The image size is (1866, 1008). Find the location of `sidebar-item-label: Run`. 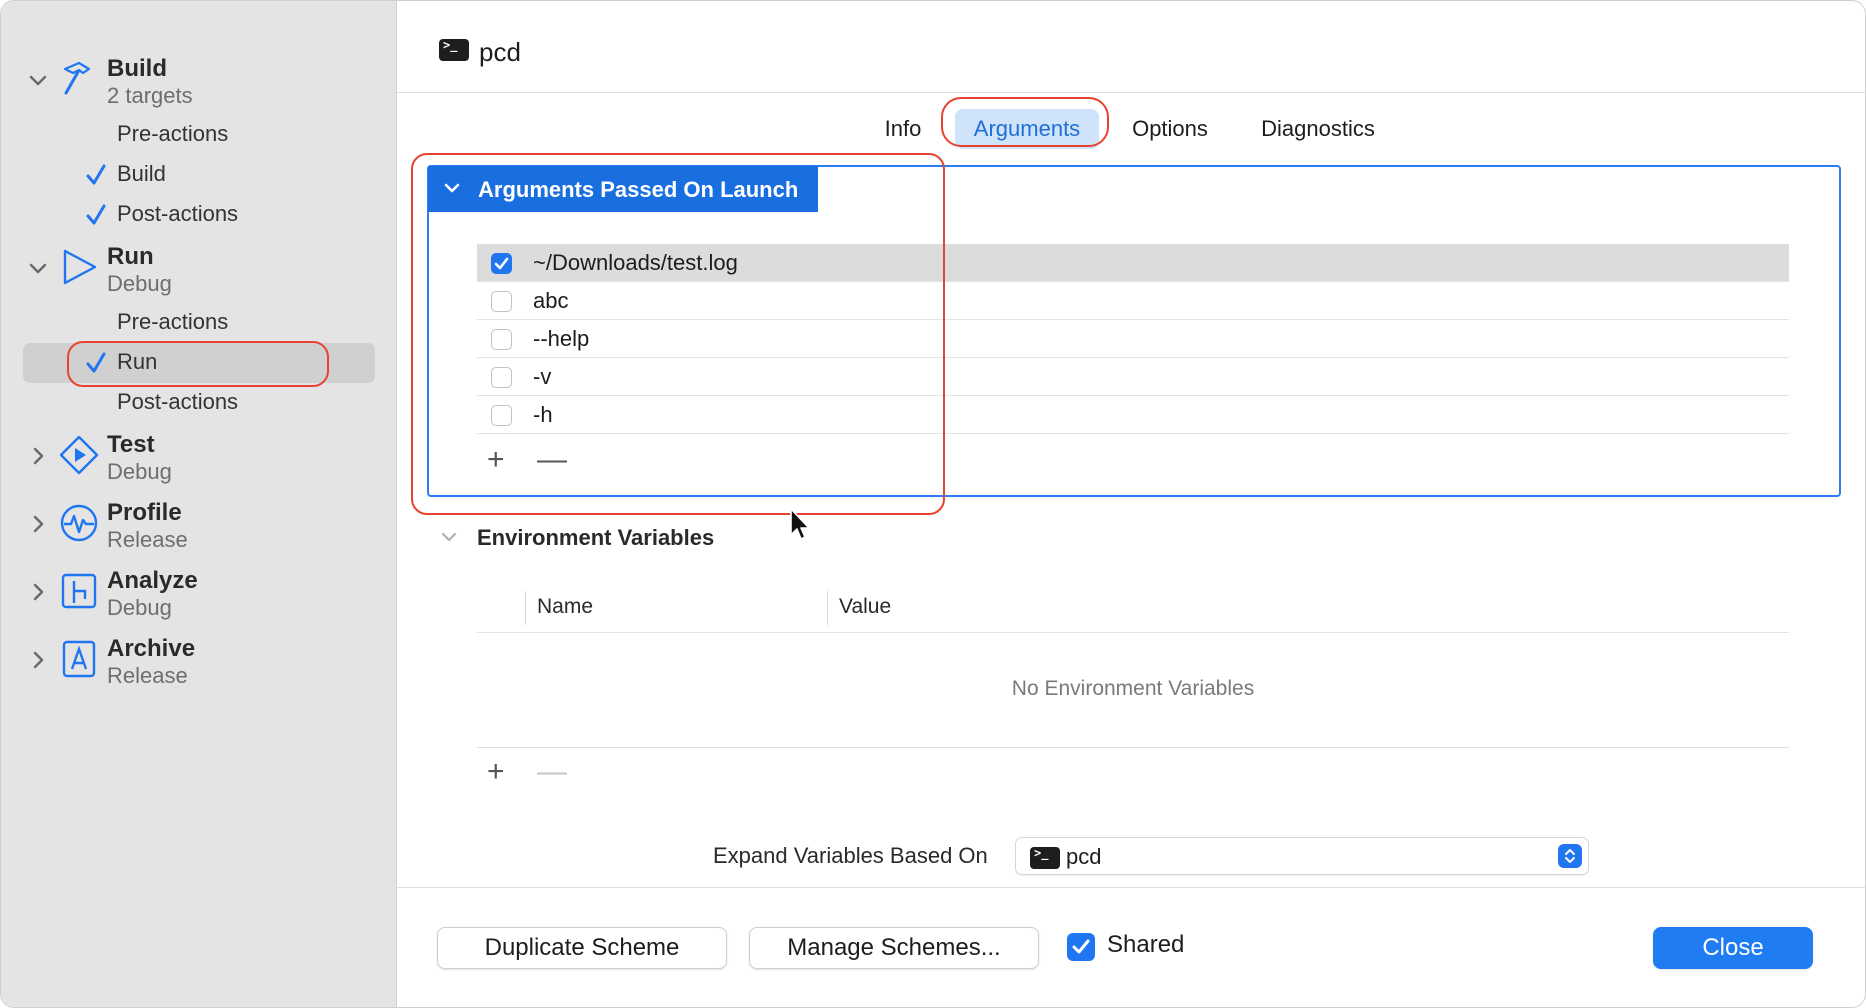

sidebar-item-label: Run is located at coordinates (137, 361).